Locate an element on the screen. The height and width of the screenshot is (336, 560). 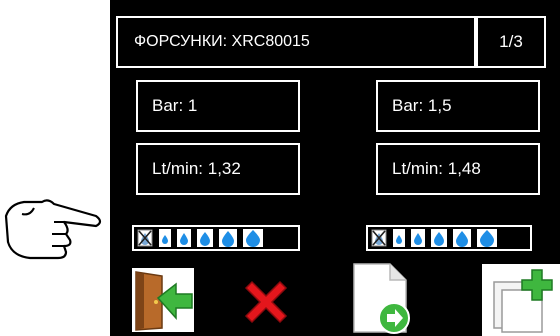
right-flow-field: Lt/min: 1,48 is located at coordinates (458, 169).